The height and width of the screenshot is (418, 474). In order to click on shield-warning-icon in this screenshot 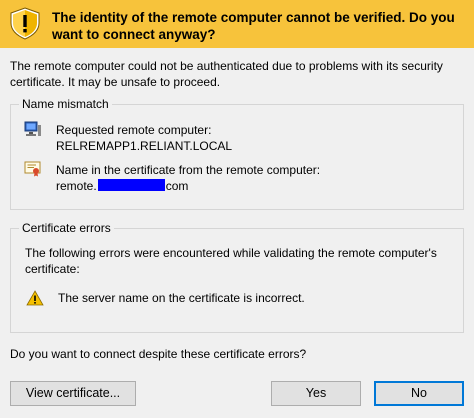, I will do `click(25, 23)`.